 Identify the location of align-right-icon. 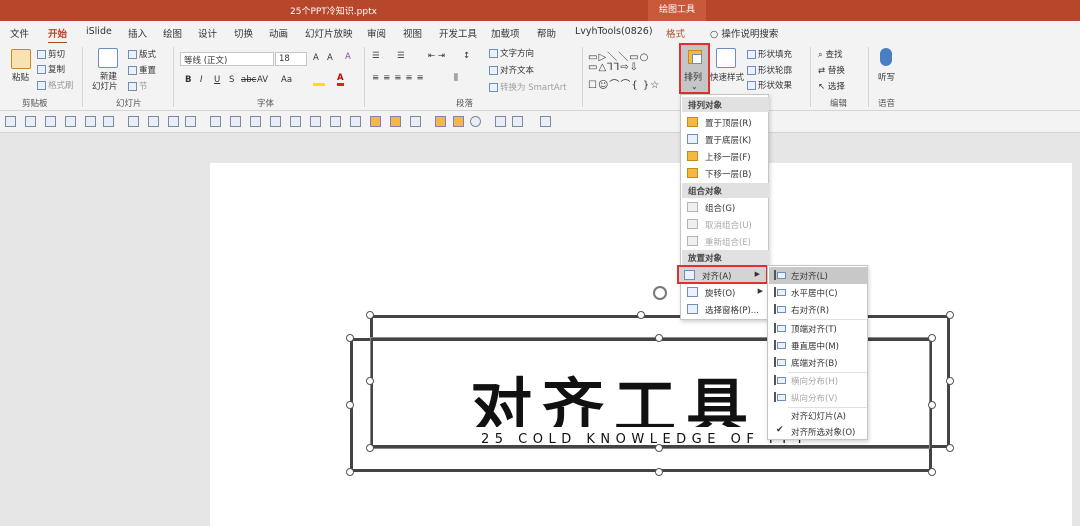
(255, 121).